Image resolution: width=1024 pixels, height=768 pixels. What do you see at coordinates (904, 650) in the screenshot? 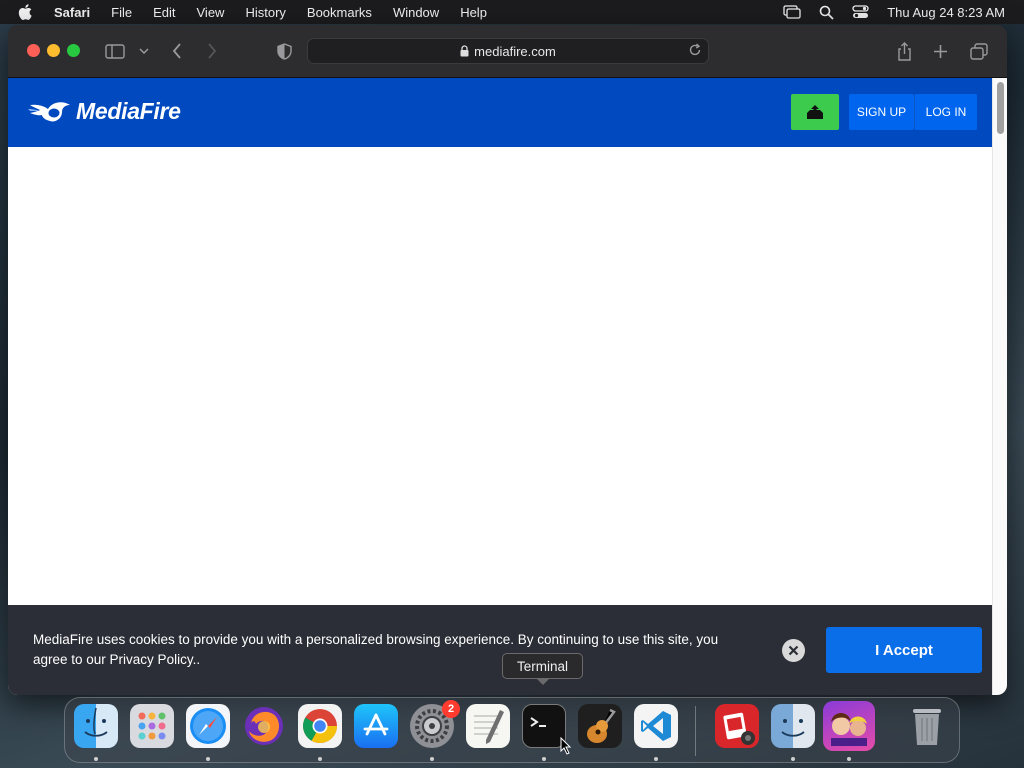
I see `accept-cookies-button: I Accept` at bounding box center [904, 650].